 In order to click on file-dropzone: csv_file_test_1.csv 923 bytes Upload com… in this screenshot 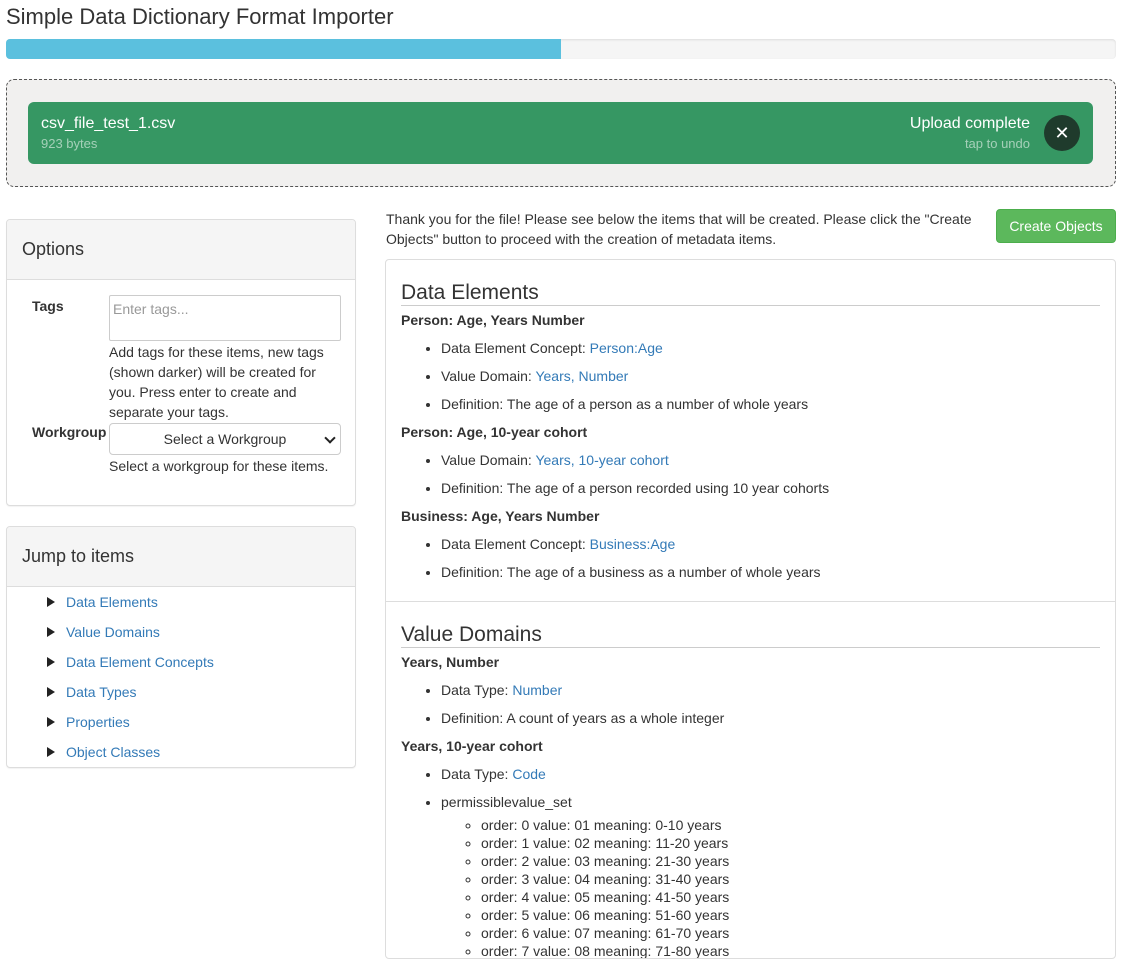, I will do `click(561, 133)`.